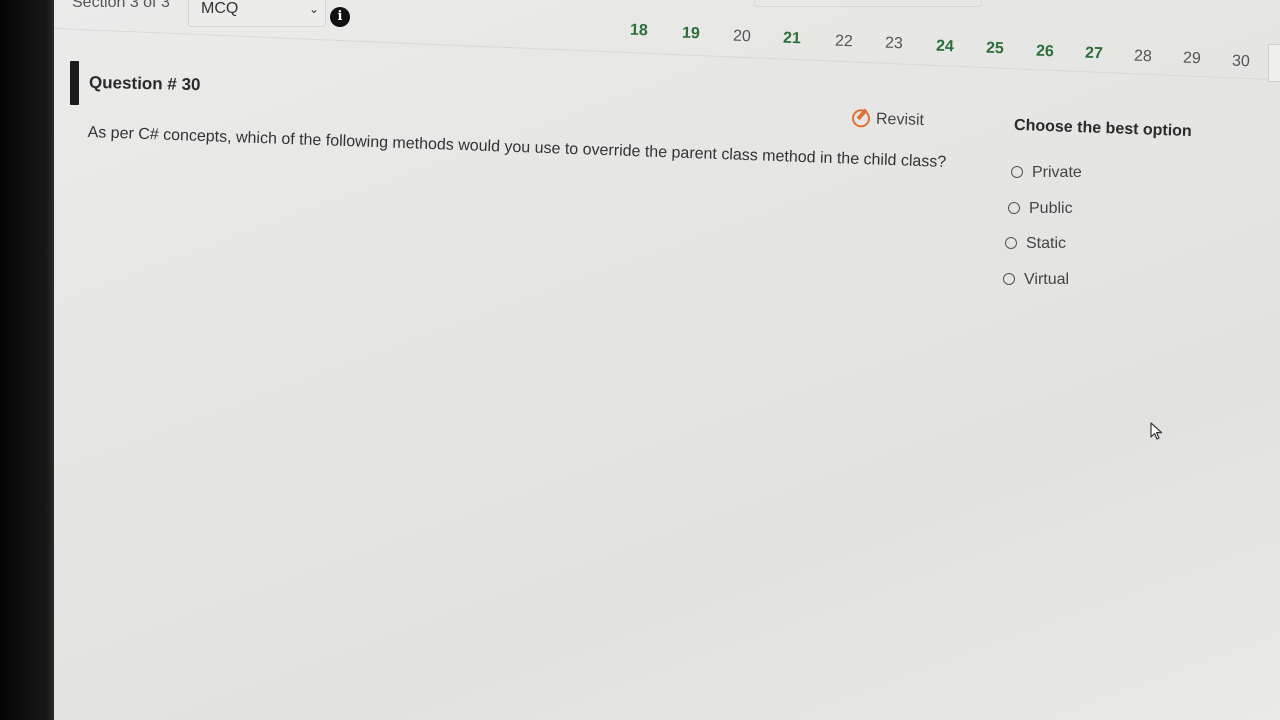  I want to click on revisit-icon, so click(861, 118).